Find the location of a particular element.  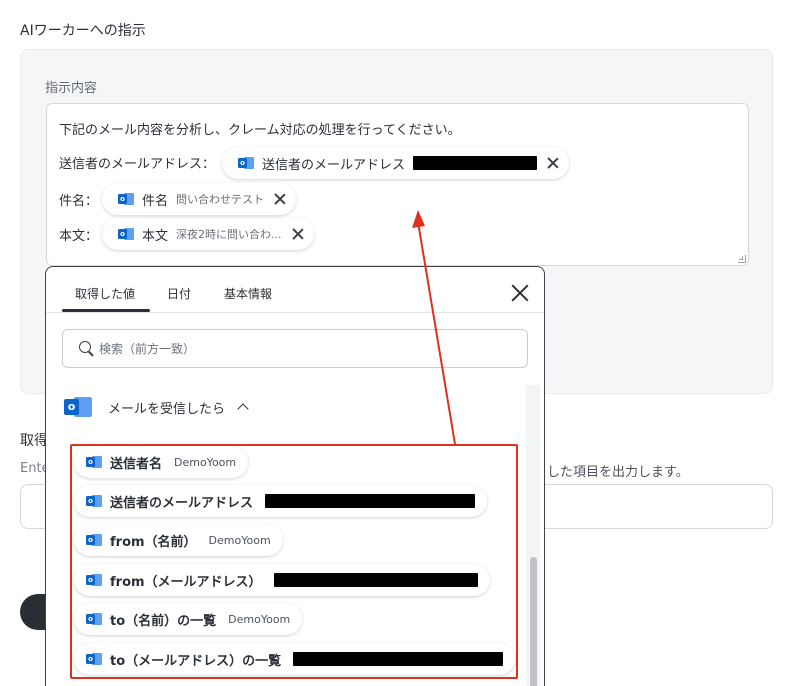

item-label: from（メールアドレス） is located at coordinates (186, 582).